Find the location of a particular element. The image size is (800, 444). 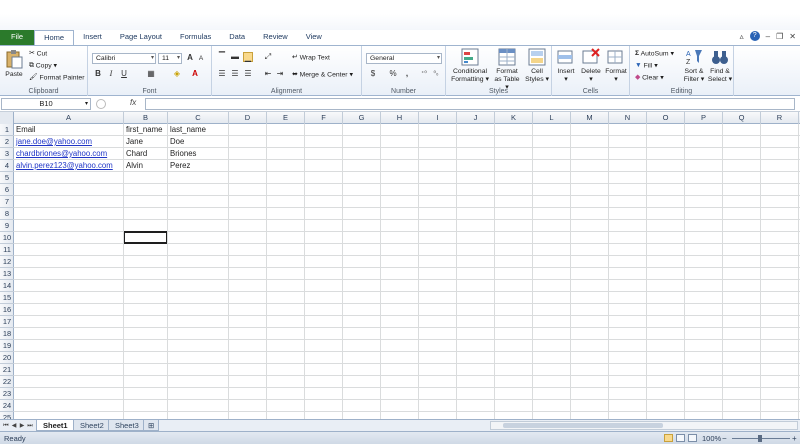

format-cells-button: Format ▾ is located at coordinates (616, 66).